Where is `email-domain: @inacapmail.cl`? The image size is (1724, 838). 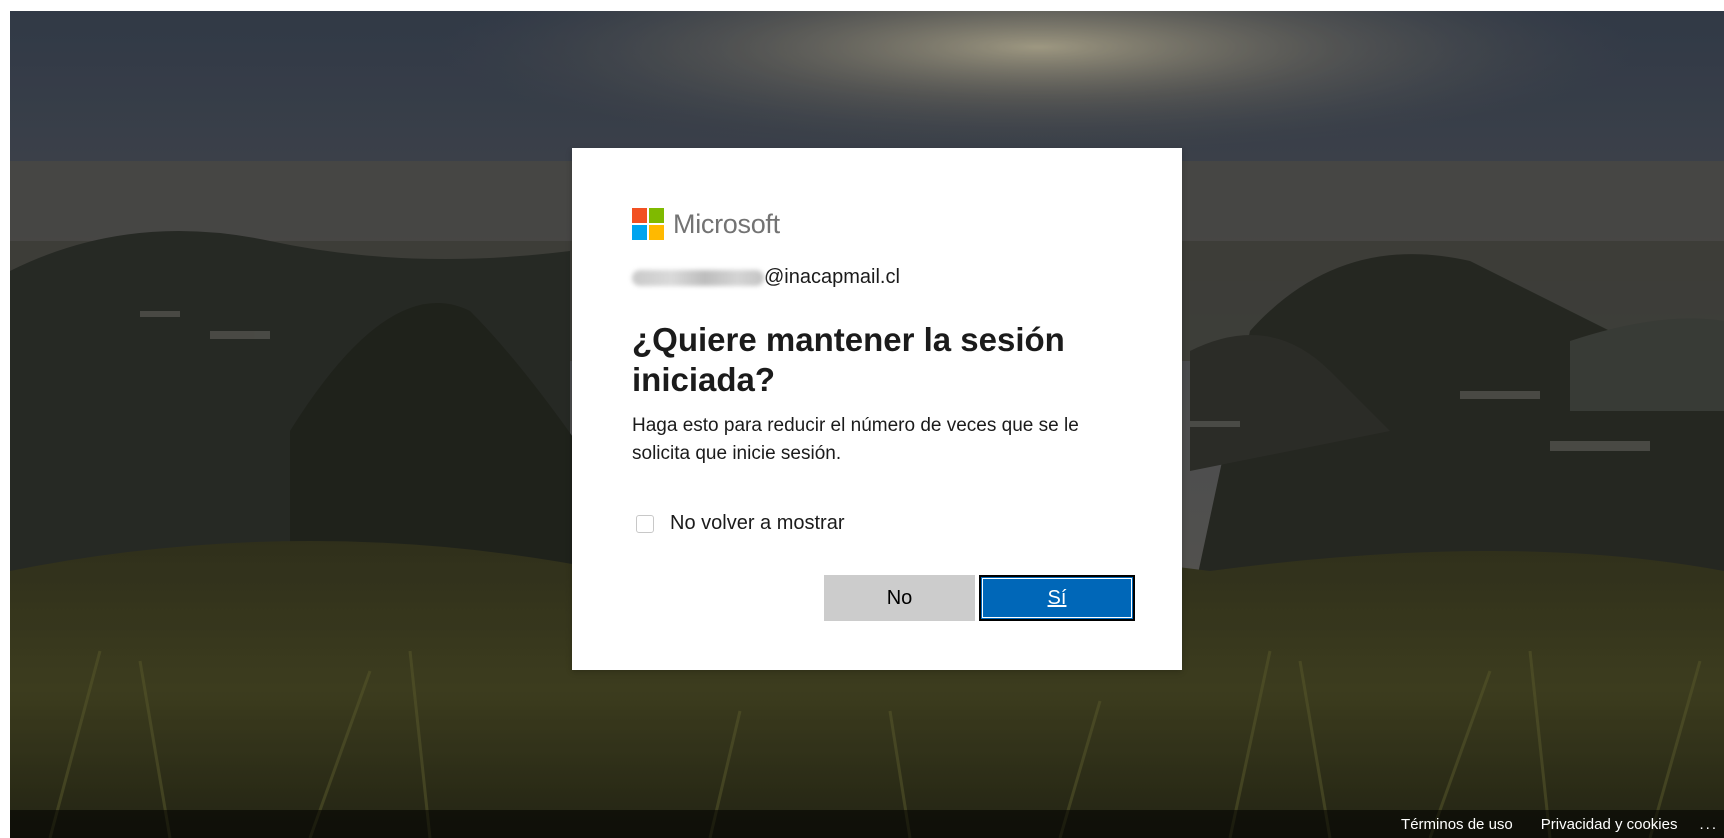 email-domain: @inacapmail.cl is located at coordinates (832, 277).